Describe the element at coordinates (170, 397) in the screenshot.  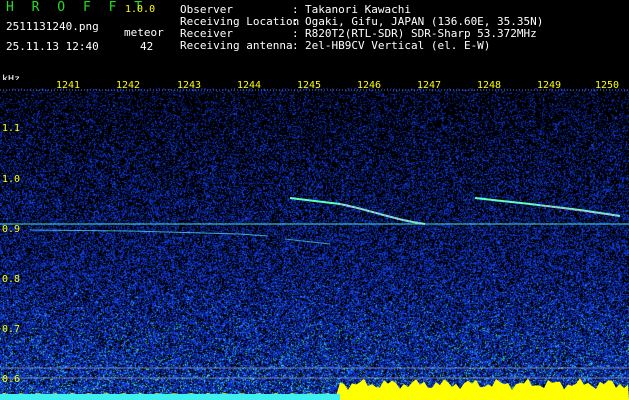
I see `noise-floor-cyan` at that location.